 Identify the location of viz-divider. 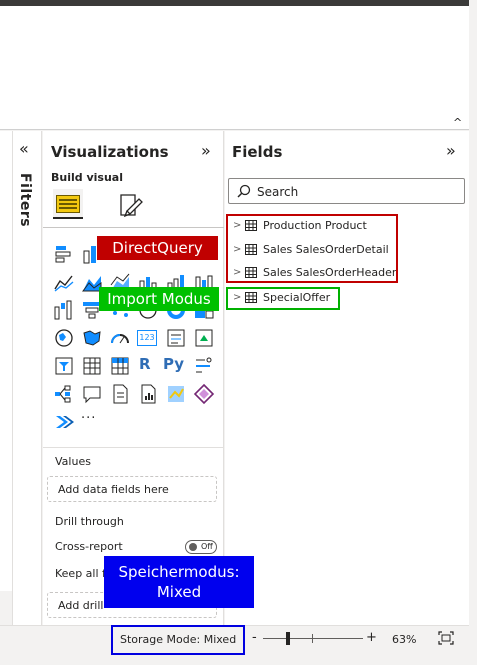
(133, 227).